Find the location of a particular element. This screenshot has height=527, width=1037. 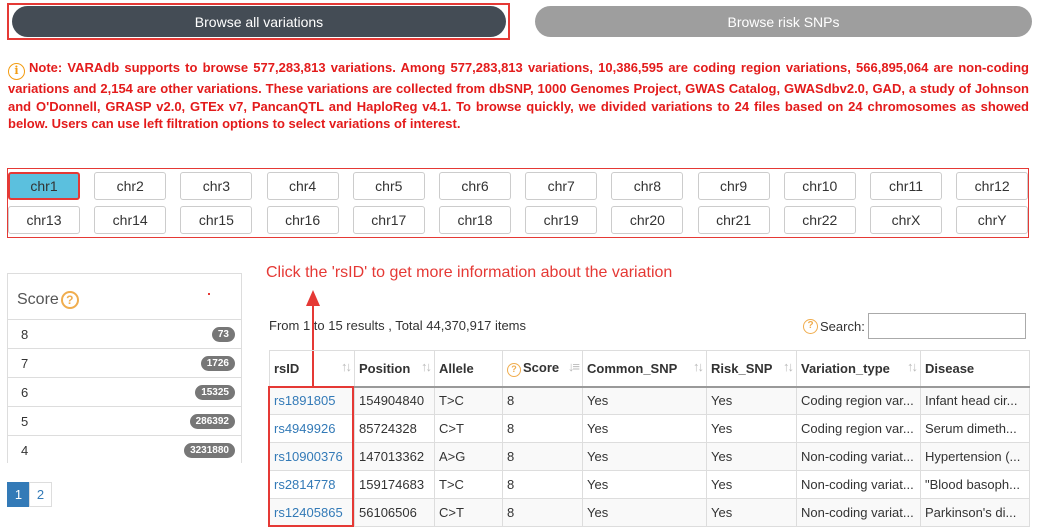

chromosome-button-chr19: chr19 is located at coordinates (561, 220).